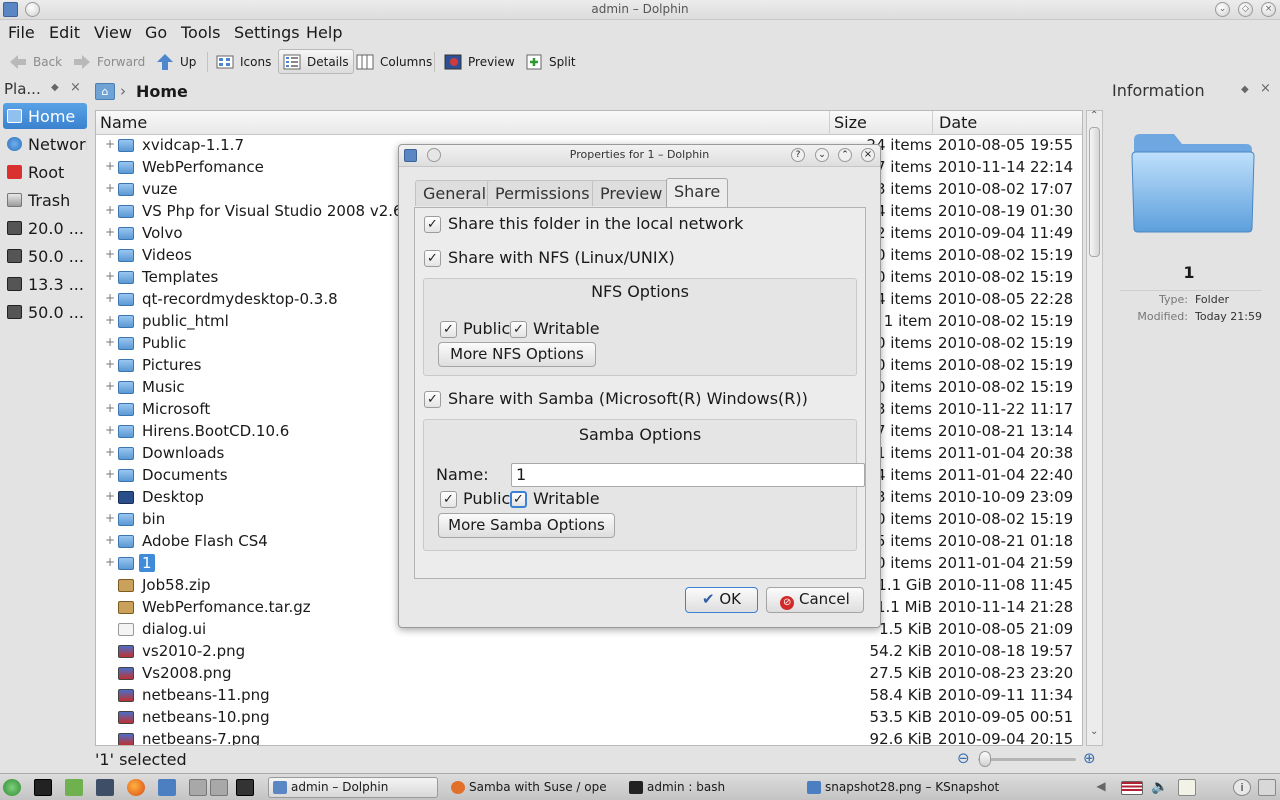 The width and height of the screenshot is (1280, 800). What do you see at coordinates (589, 737) in the screenshot?
I see `table-row: netbeans-7.png 92.6 KiB 2010-09-04 20:15` at bounding box center [589, 737].